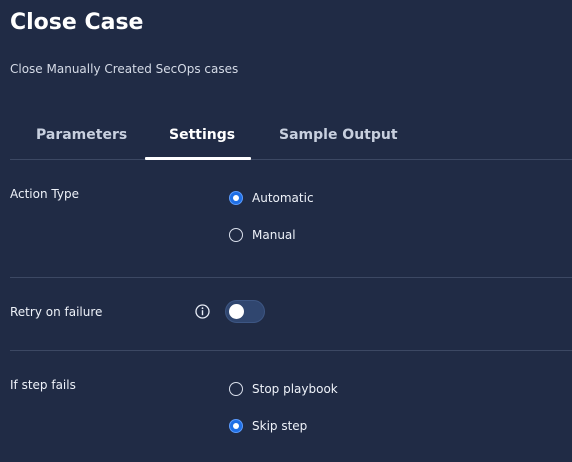 The width and height of the screenshot is (572, 462). I want to click on automatic-radio, so click(236, 198).